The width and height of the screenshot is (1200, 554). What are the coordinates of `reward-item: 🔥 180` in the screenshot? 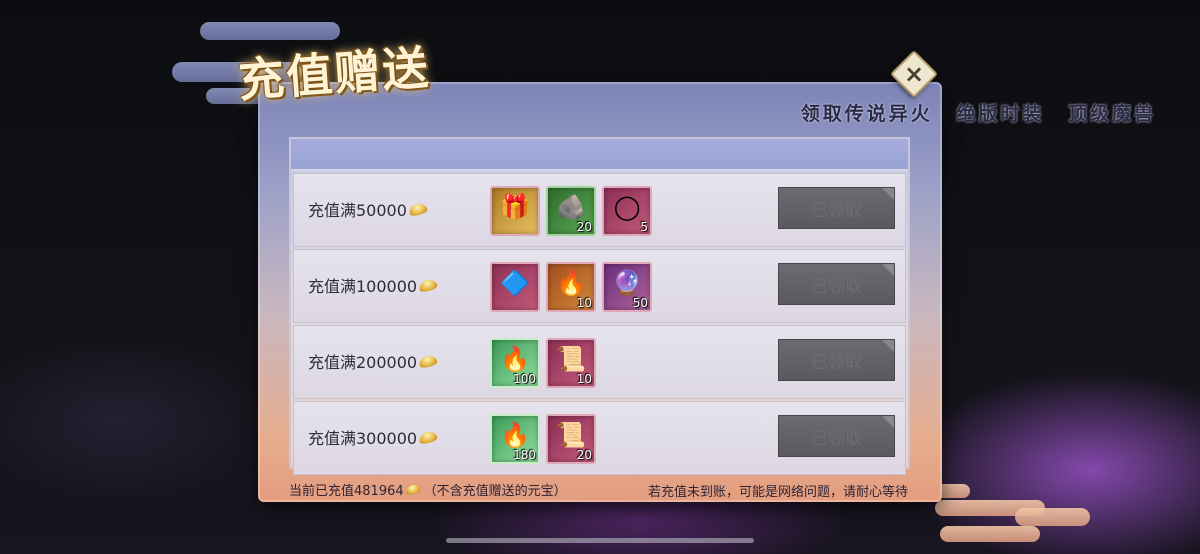 It's located at (515, 439).